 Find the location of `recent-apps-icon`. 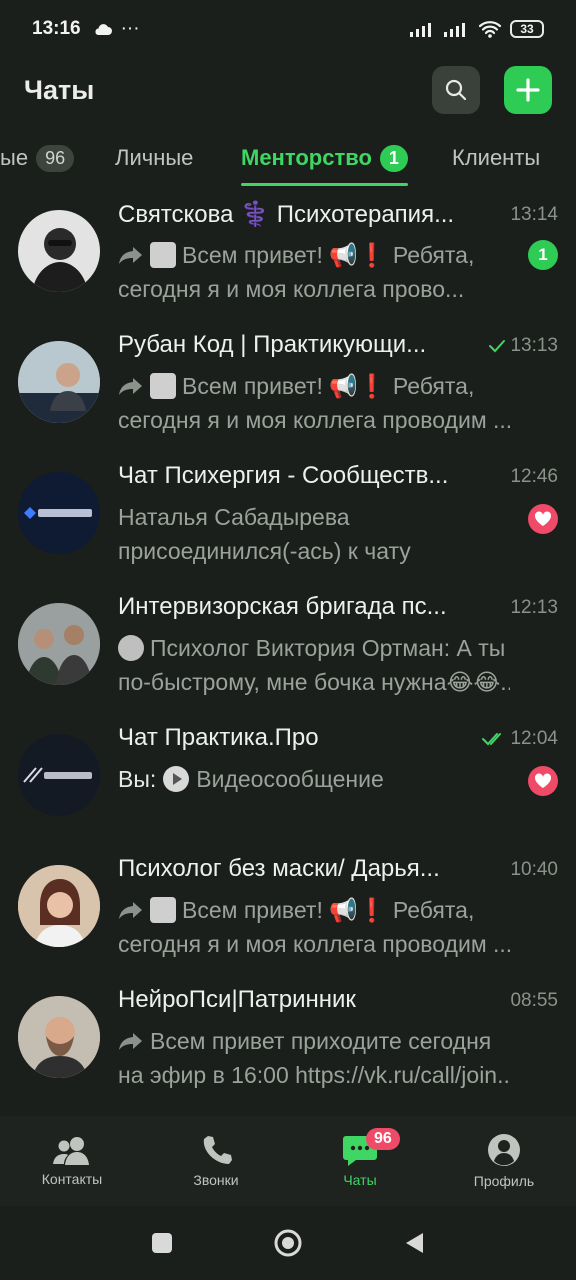

recent-apps-icon is located at coordinates (162, 1243).